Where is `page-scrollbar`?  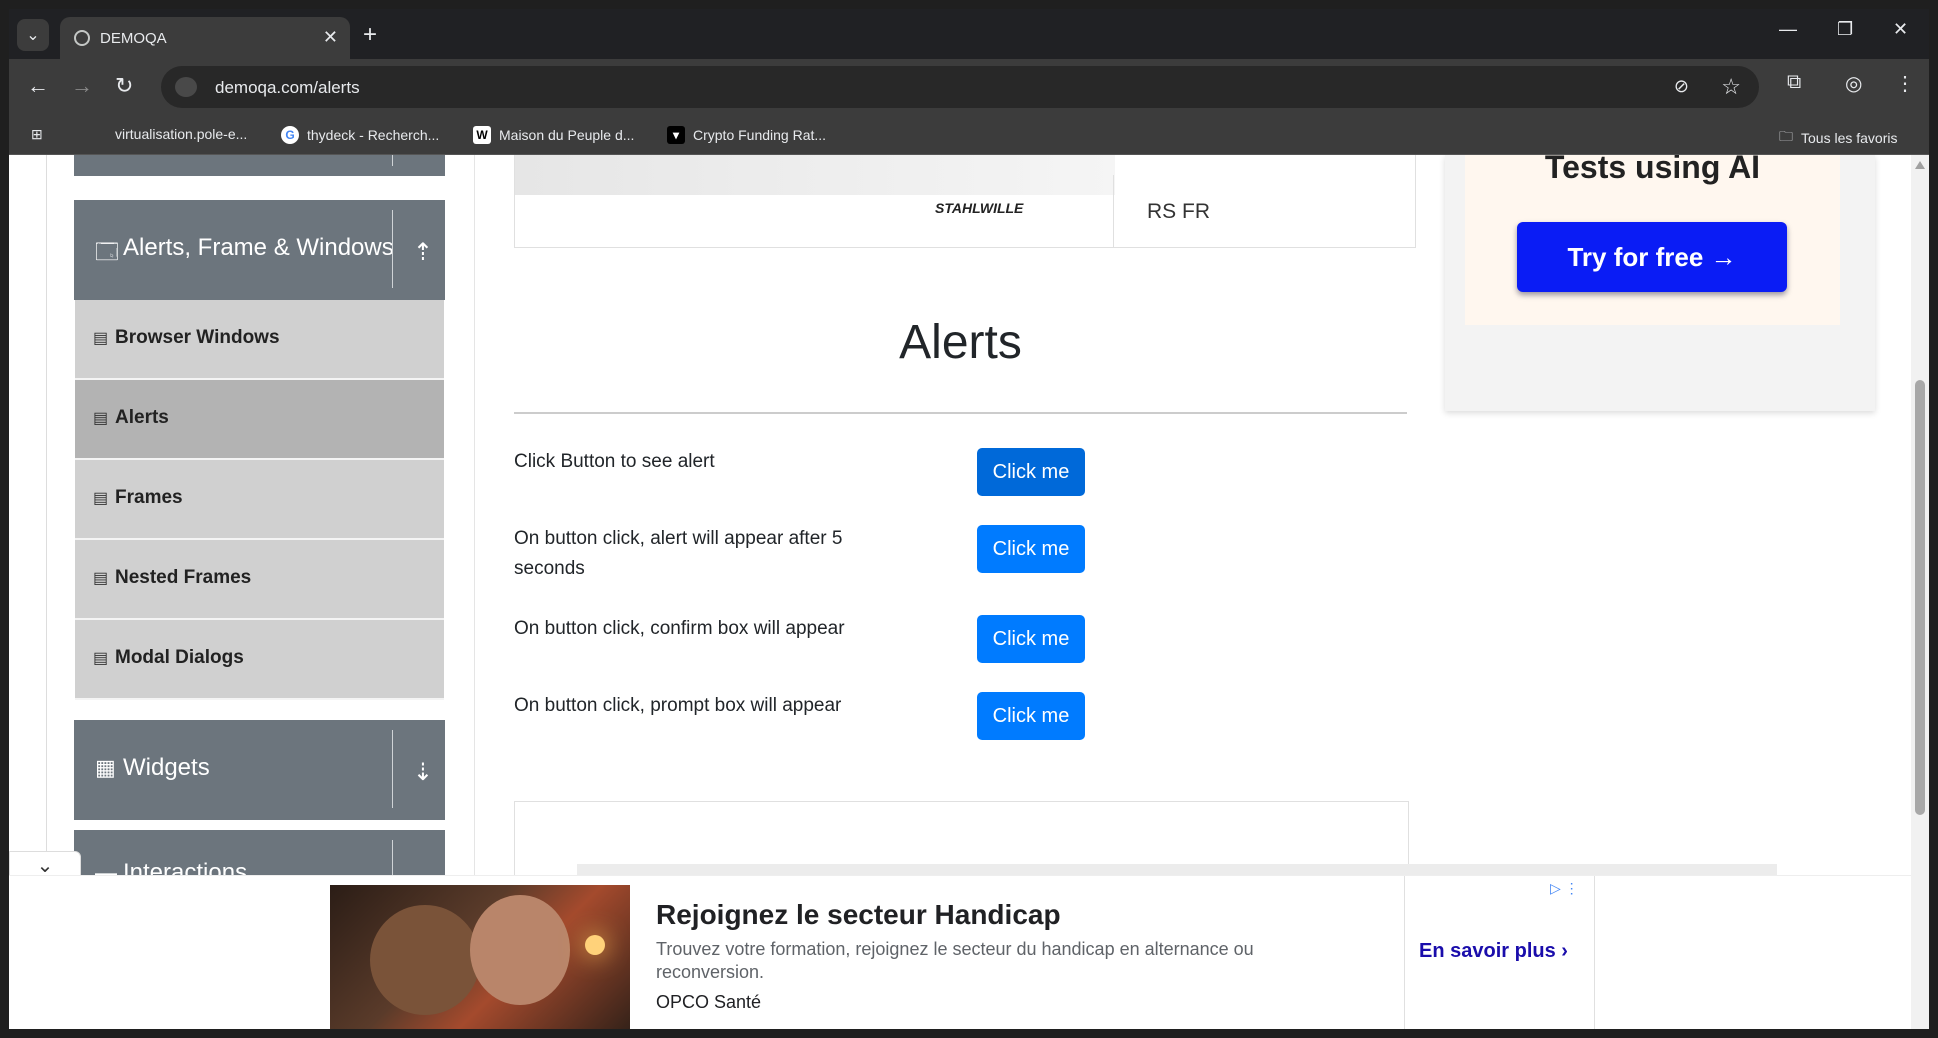
page-scrollbar is located at coordinates (1920, 592).